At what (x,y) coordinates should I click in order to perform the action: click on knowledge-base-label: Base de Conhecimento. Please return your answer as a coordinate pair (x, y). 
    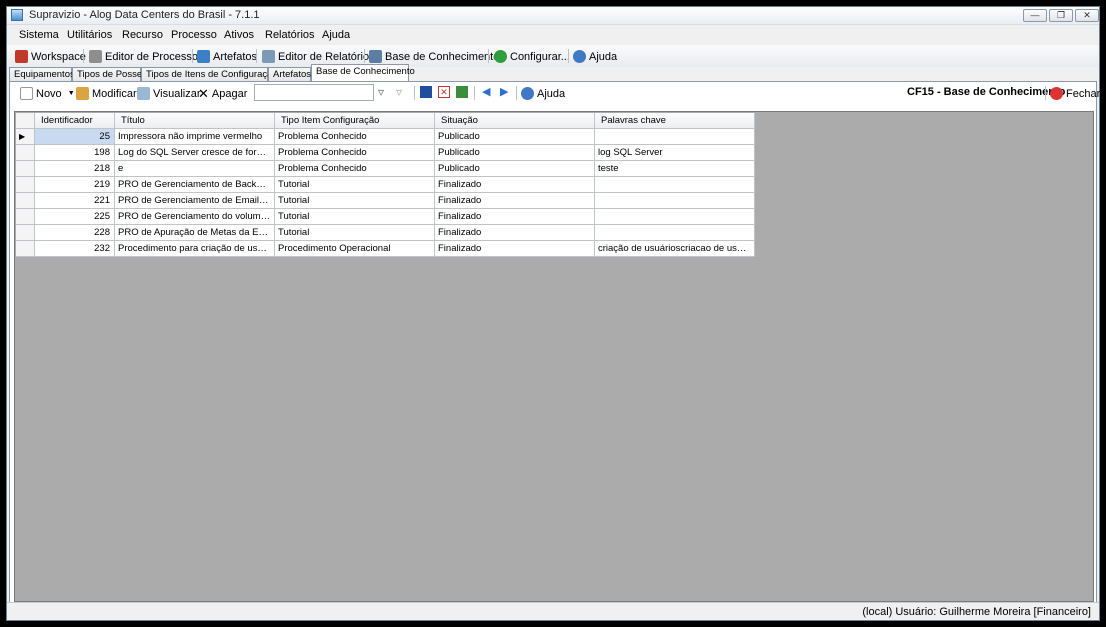
    Looking at the image, I should click on (442, 56).